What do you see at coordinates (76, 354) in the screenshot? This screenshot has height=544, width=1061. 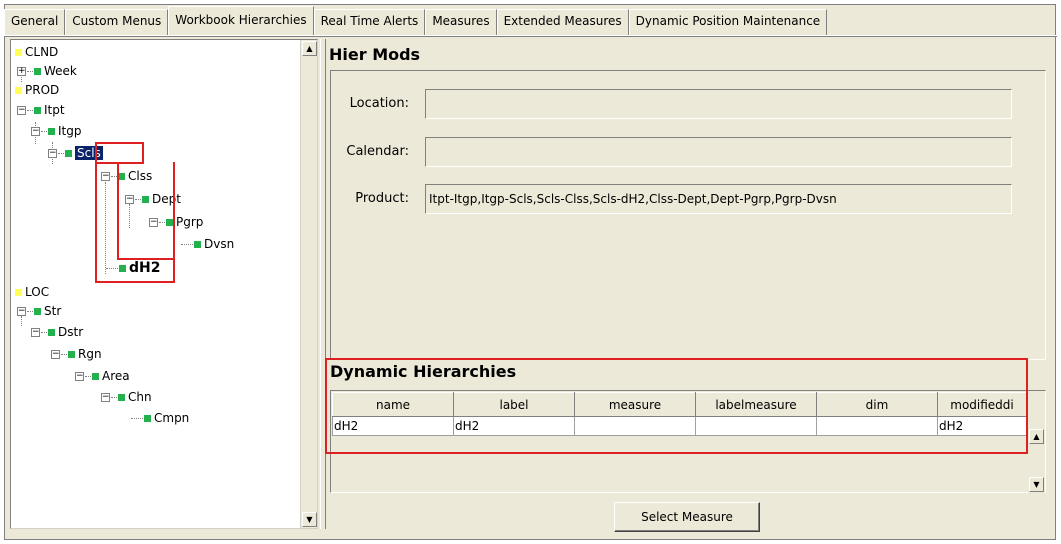 I see `tree-node-rgn: − Rgn` at bounding box center [76, 354].